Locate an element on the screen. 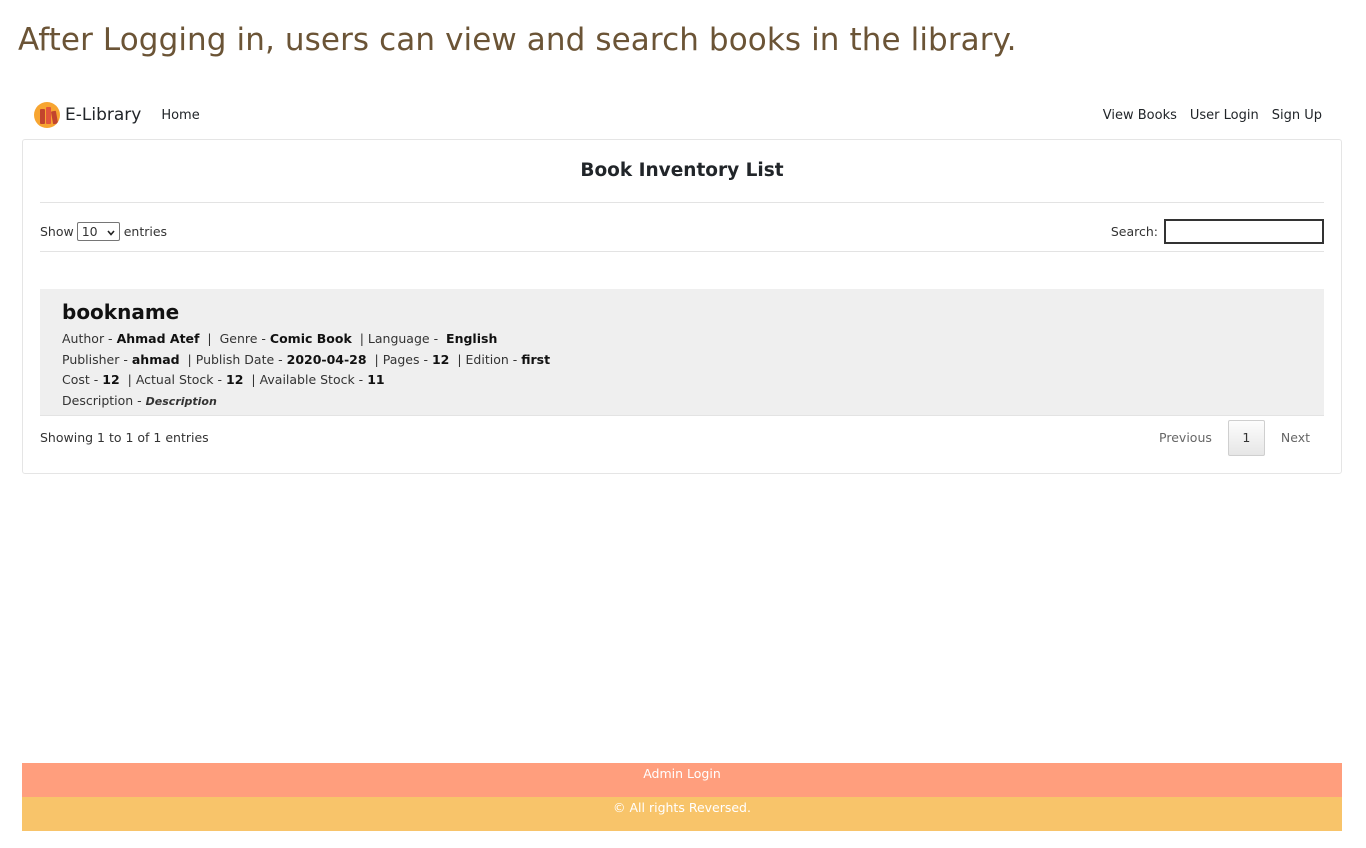 The image size is (1366, 848). card-title: Book Inventory List is located at coordinates (682, 171).